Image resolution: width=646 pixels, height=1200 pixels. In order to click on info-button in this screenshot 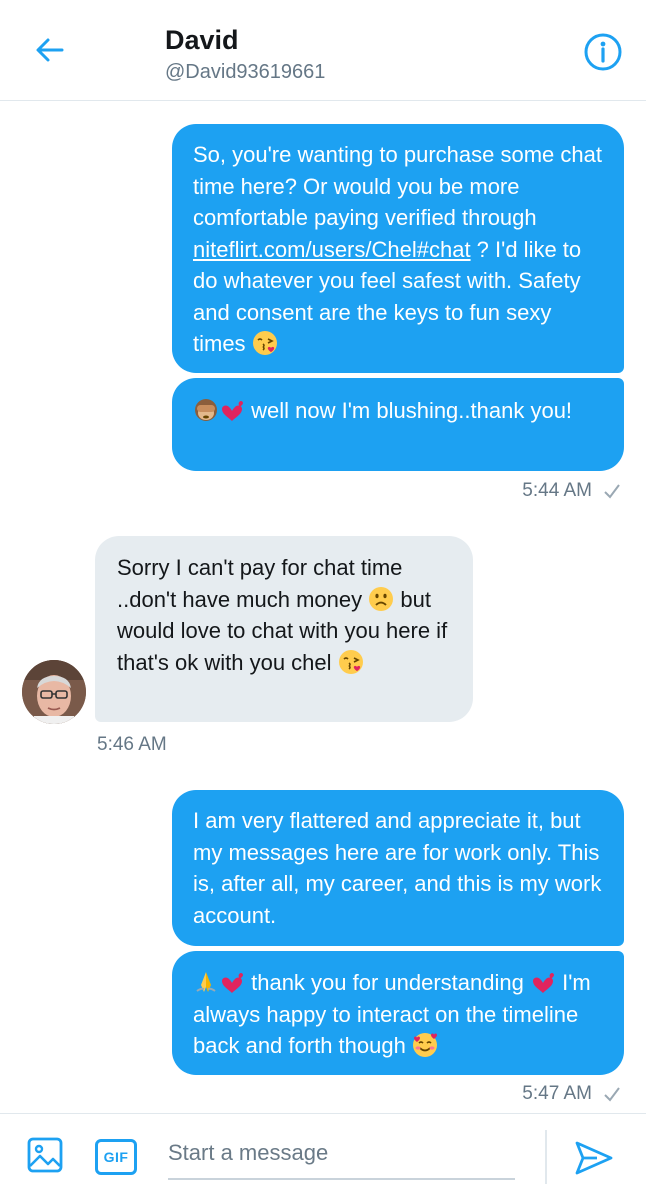, I will do `click(603, 52)`.